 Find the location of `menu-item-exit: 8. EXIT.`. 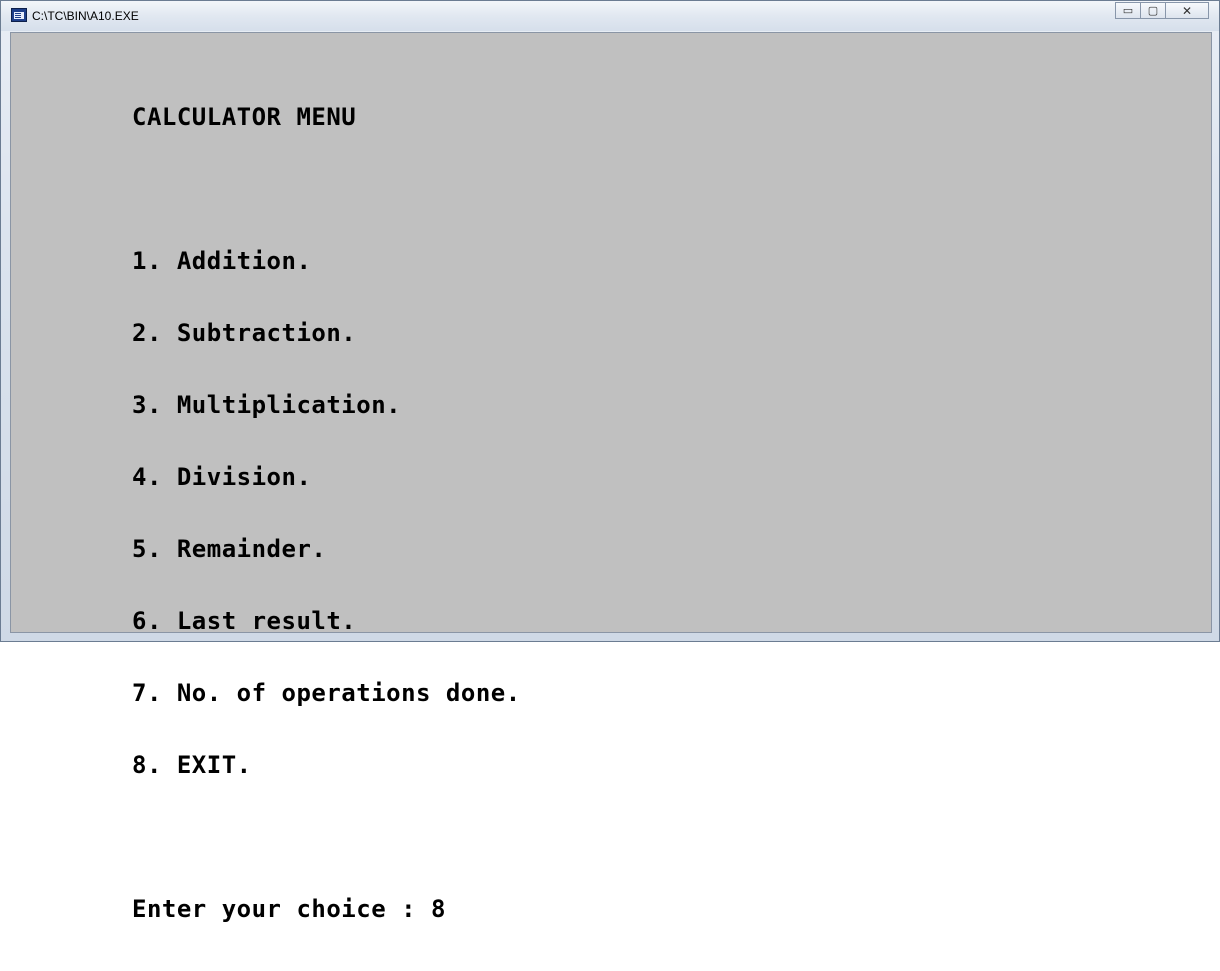

menu-item-exit: 8. EXIT. is located at coordinates (192, 765).